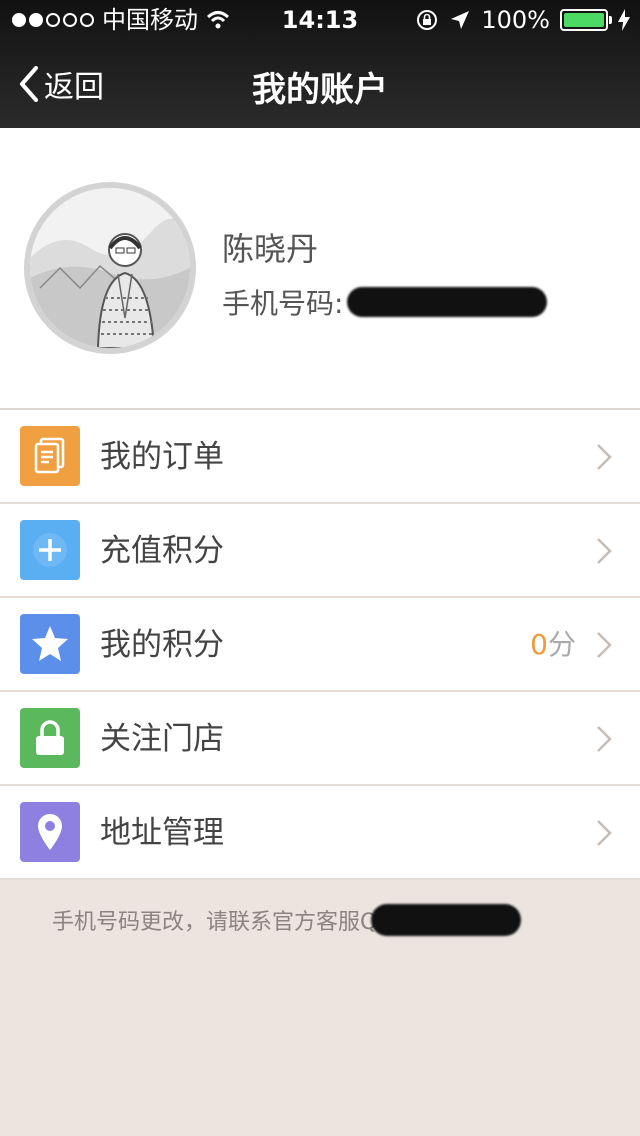  Describe the element at coordinates (162, 833) in the screenshot. I see `menu-item-label: 地址管理` at that location.